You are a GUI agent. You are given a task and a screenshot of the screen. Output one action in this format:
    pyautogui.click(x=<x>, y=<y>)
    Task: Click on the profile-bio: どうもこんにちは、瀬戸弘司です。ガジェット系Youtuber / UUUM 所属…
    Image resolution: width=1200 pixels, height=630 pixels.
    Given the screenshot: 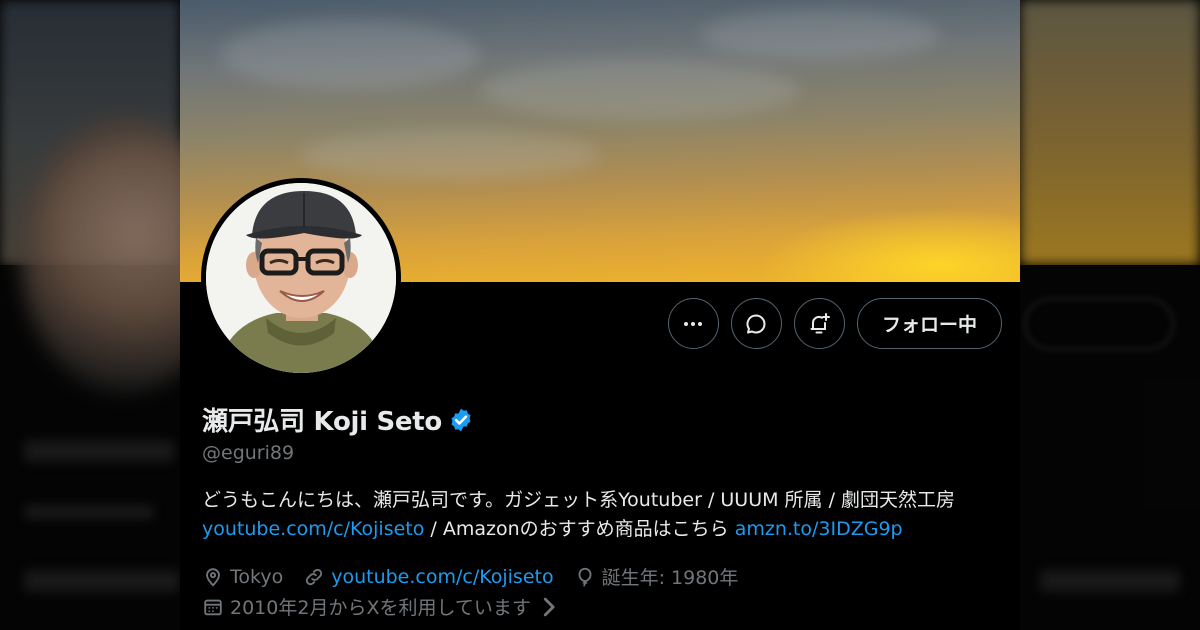 What is the action you would take?
    pyautogui.click(x=602, y=515)
    